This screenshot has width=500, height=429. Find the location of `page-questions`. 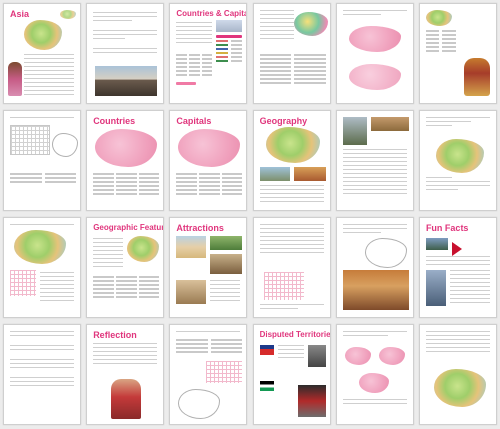

page-questions is located at coordinates (125, 53).